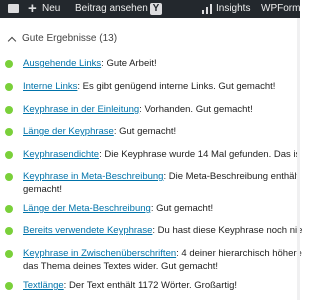 The height and width of the screenshot is (300, 320). Describe the element at coordinates (99, 253) in the screenshot. I see `result-link: Keyphrase in Zwischenüberschriften` at that location.